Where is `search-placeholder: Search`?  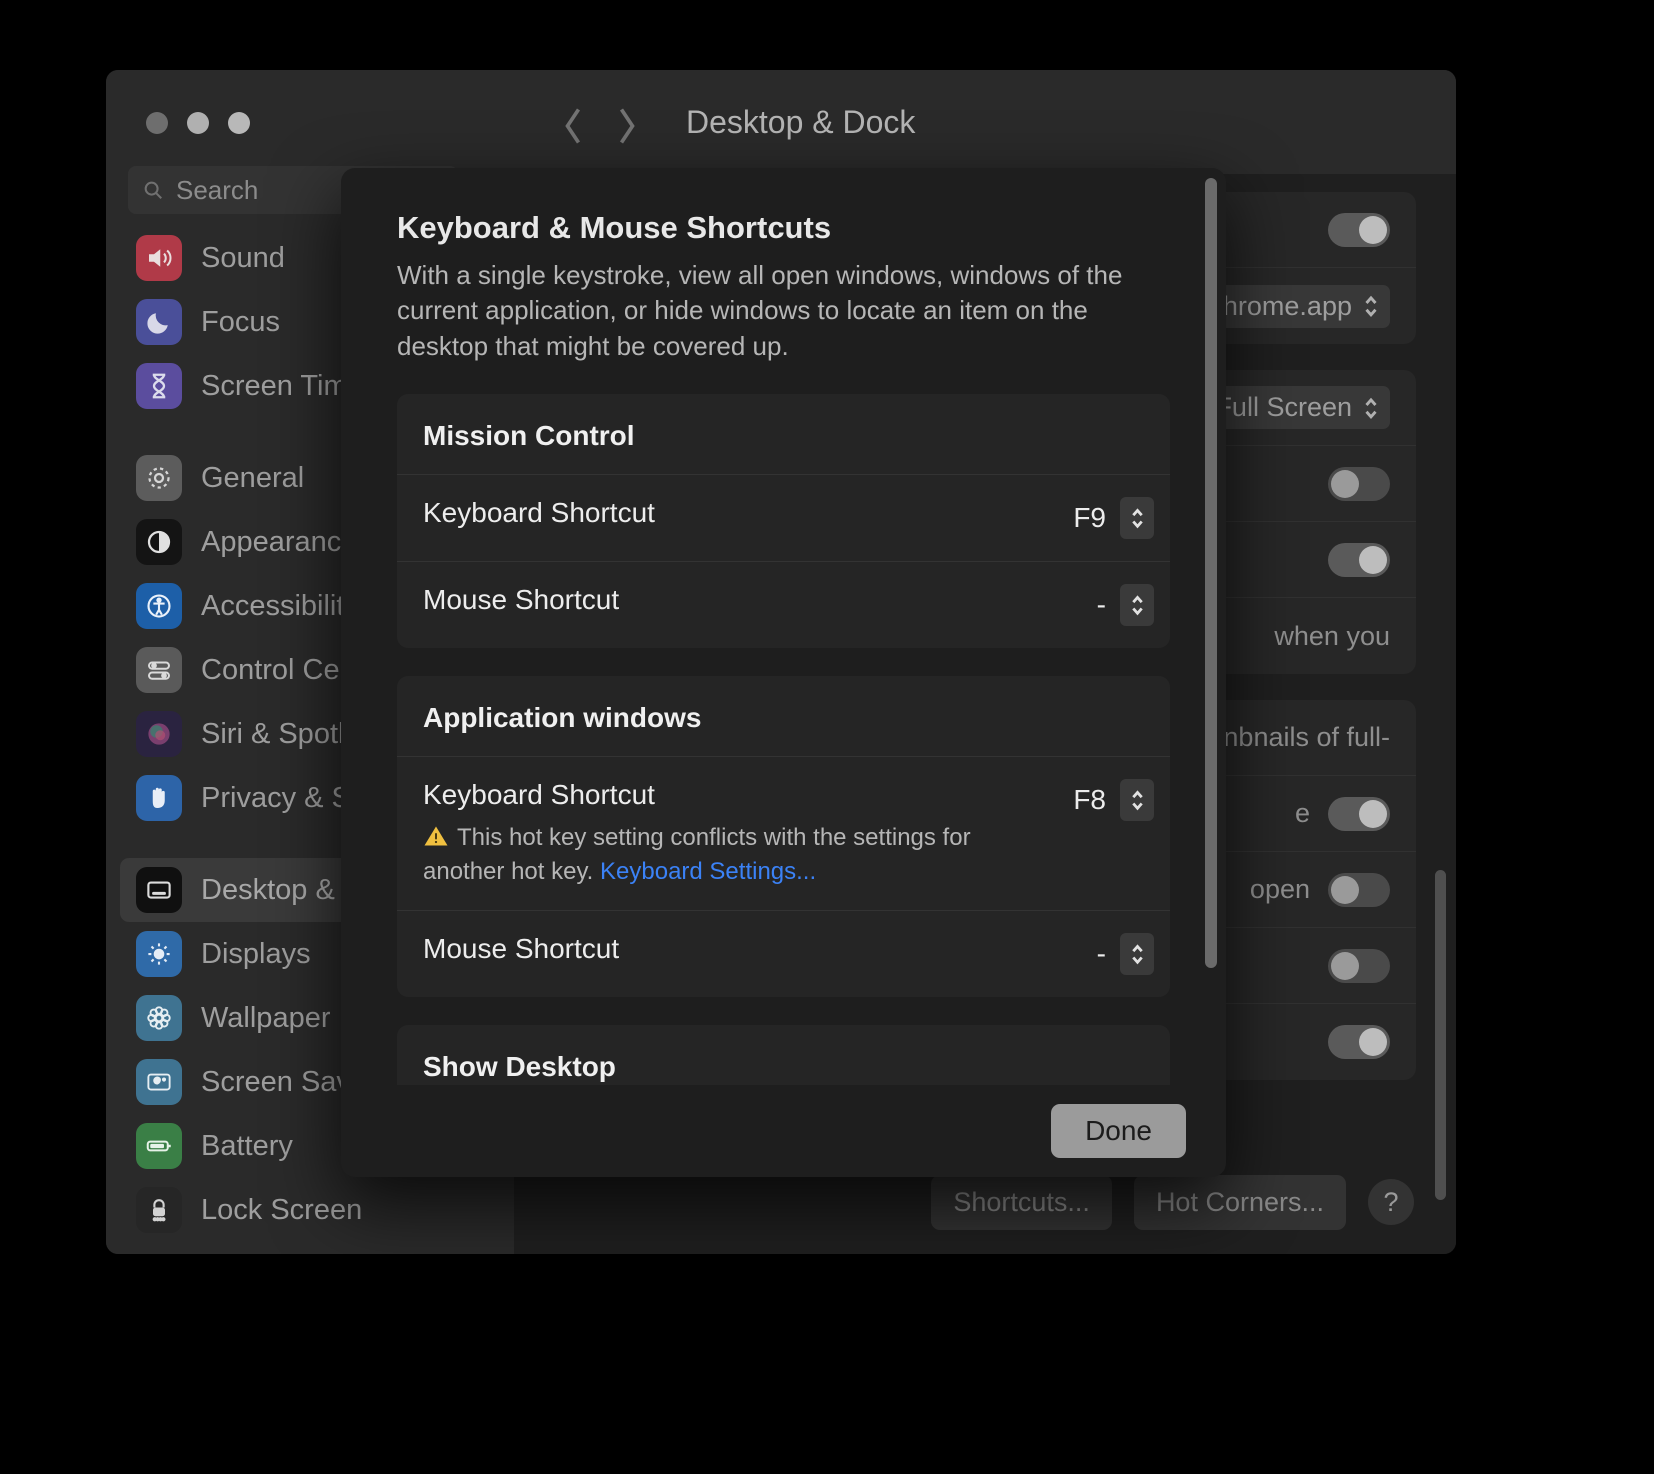 search-placeholder: Search is located at coordinates (217, 189).